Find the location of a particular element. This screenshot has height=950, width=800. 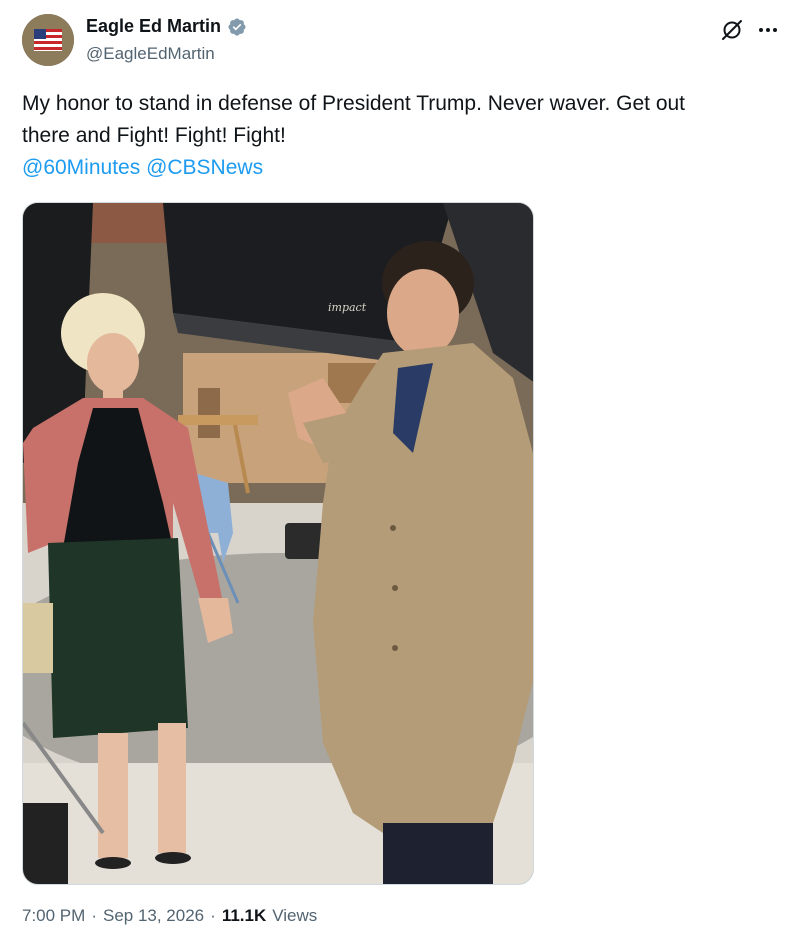

flag-avatar-icon is located at coordinates (48, 40).